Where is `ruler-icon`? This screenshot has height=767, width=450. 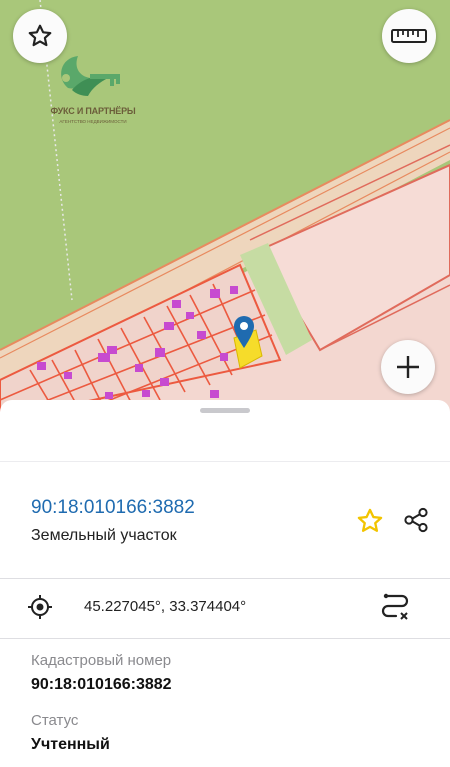 ruler-icon is located at coordinates (409, 36).